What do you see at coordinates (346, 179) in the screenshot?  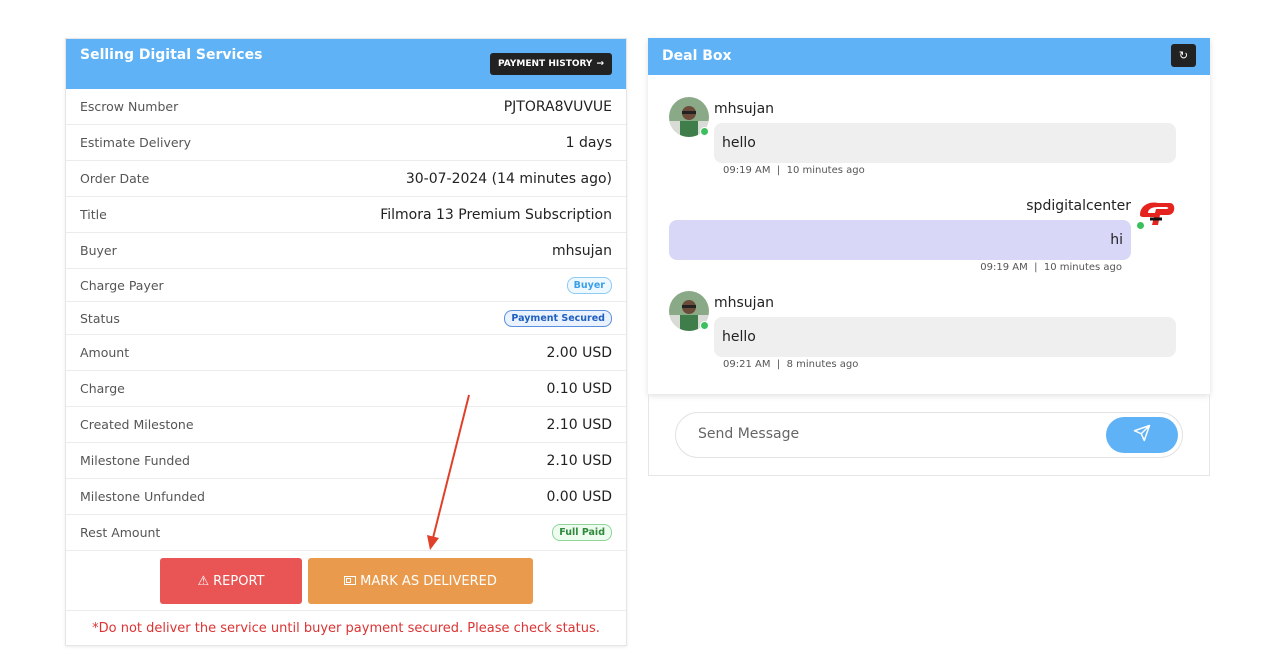 I see `row-order-date: Order Date 30-07-2024 (14 minutes ago)` at bounding box center [346, 179].